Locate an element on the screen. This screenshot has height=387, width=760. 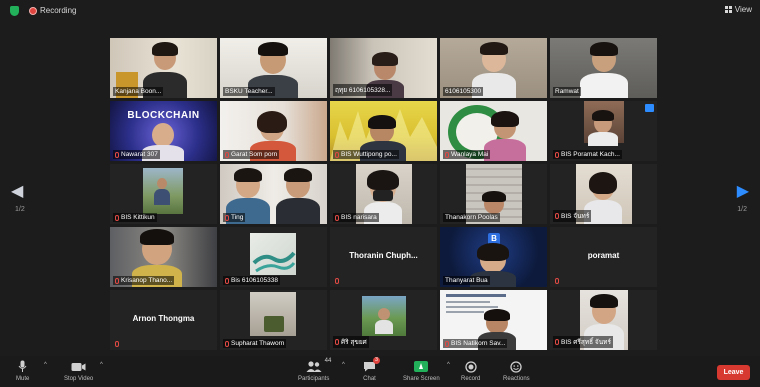
view-label: View is located at coordinates (743, 9).